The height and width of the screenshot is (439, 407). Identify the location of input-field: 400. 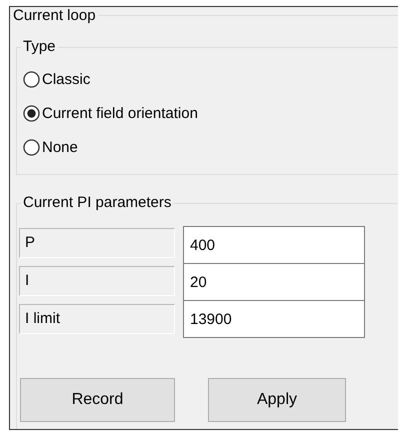
(274, 245).